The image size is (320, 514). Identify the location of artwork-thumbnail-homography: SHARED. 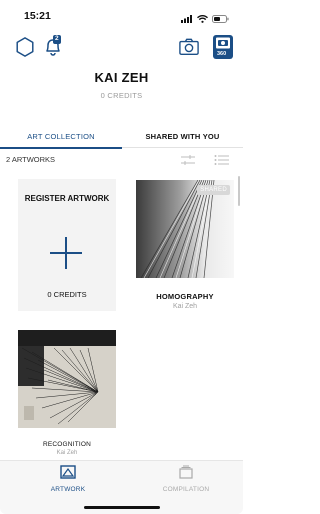
(185, 229).